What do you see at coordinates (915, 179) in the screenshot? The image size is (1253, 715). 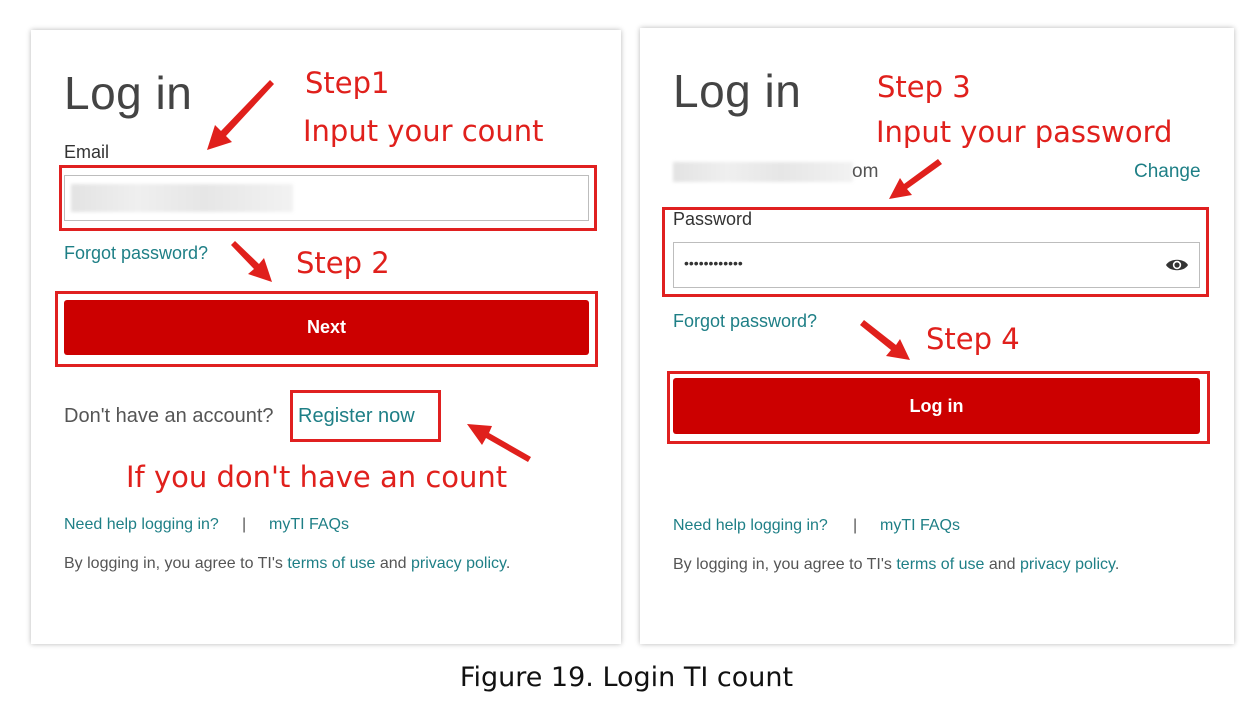 I see `step3-arrow` at bounding box center [915, 179].